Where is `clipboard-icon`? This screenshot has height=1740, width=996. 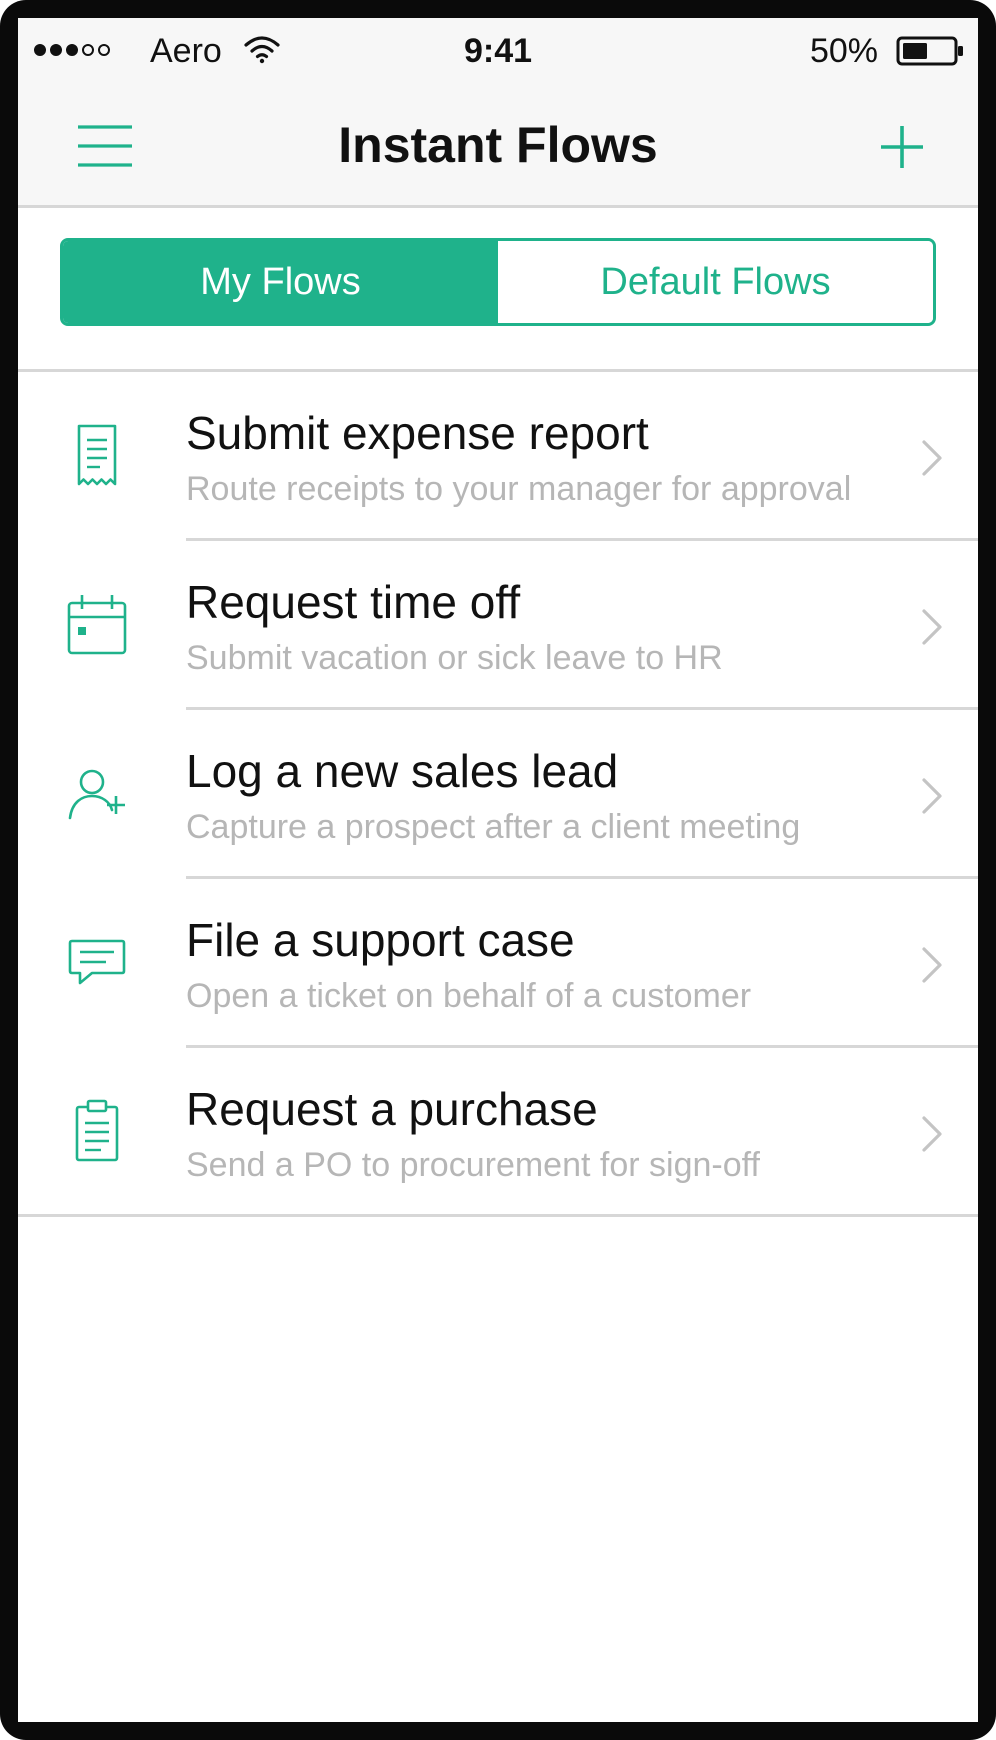 clipboard-icon is located at coordinates (97, 1130).